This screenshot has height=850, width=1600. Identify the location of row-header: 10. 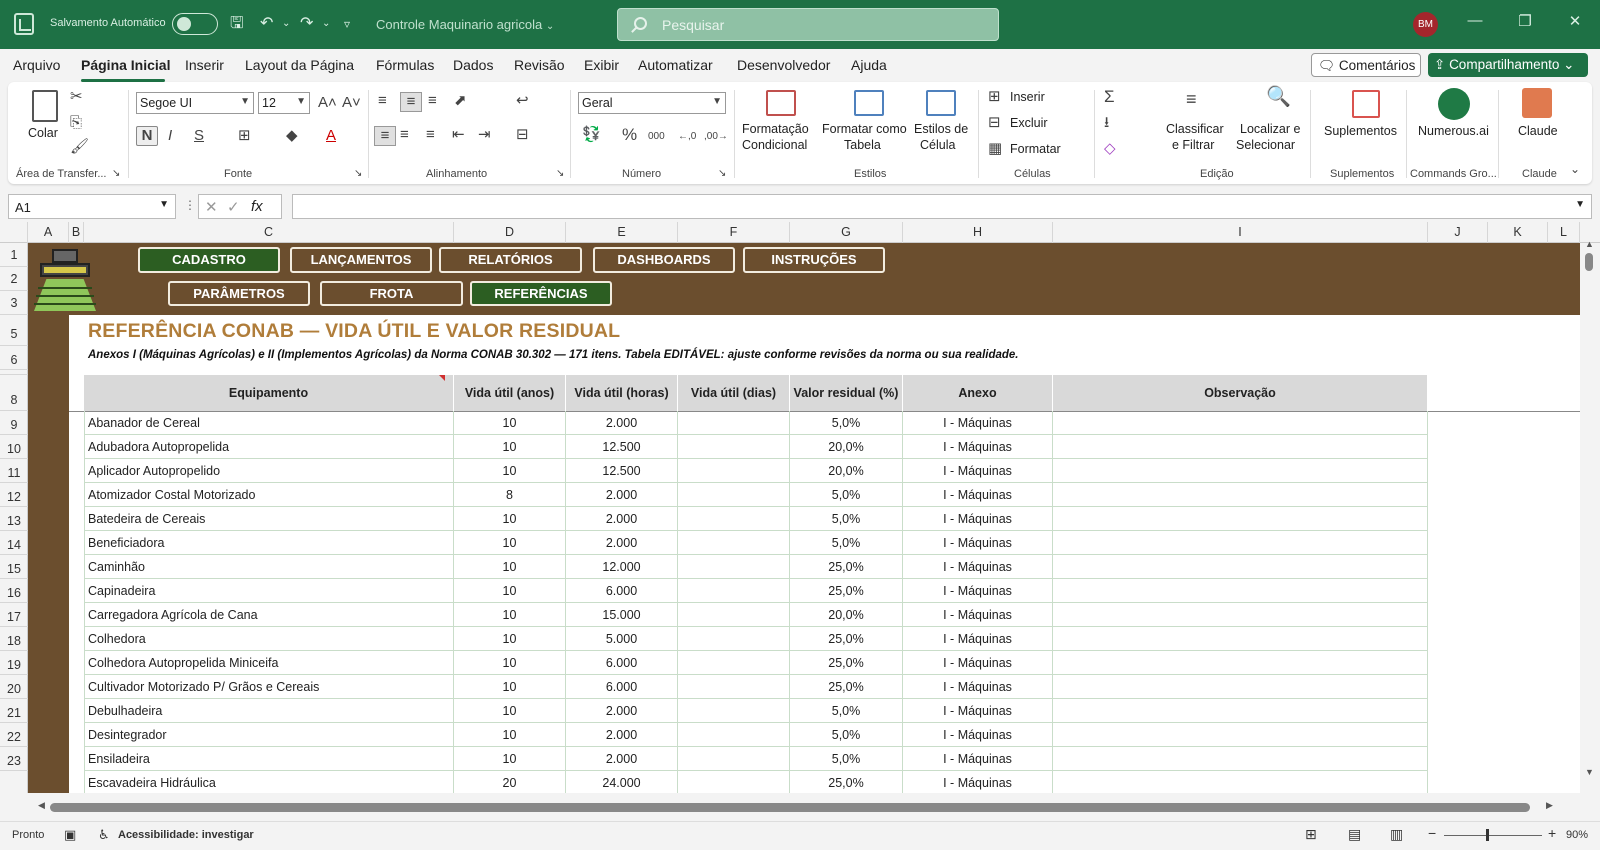
(14, 447).